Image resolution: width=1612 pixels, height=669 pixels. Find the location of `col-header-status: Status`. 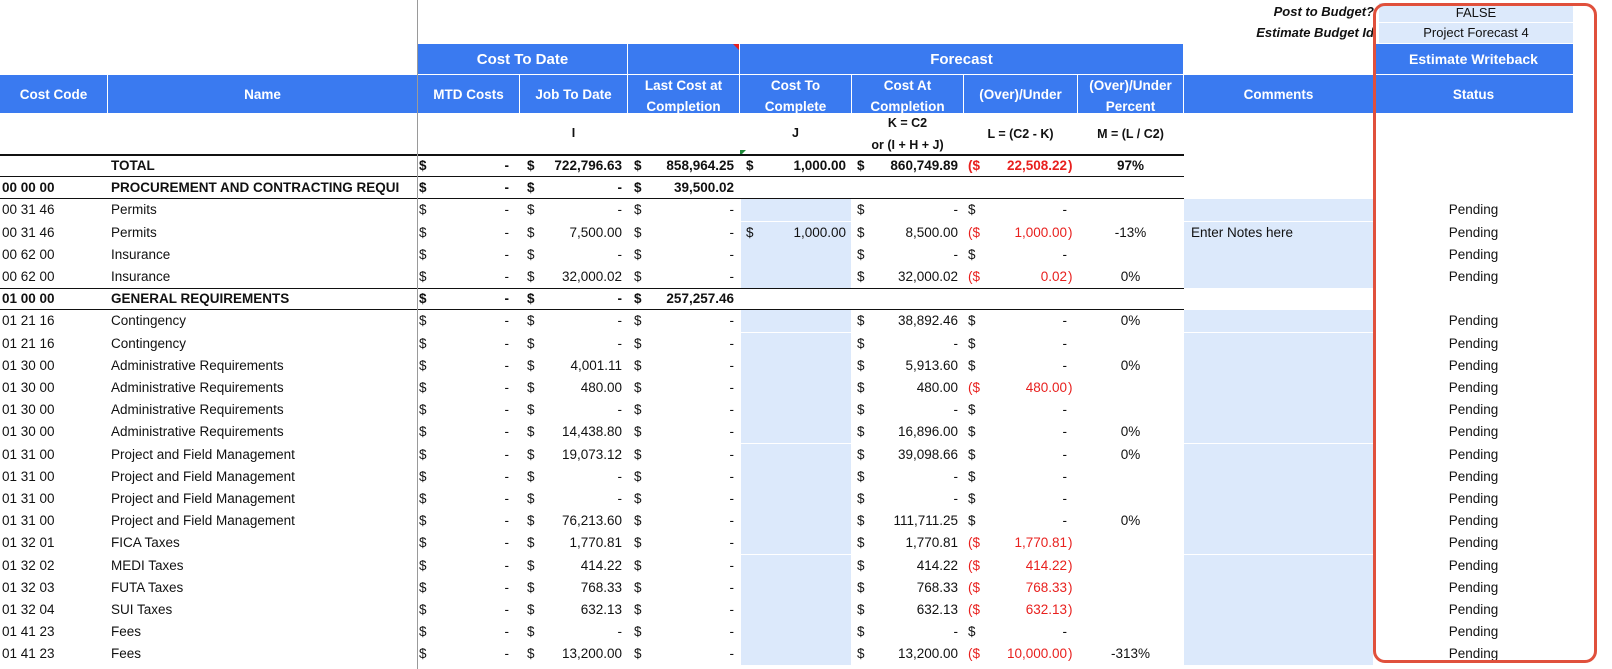

col-header-status: Status is located at coordinates (1473, 94).